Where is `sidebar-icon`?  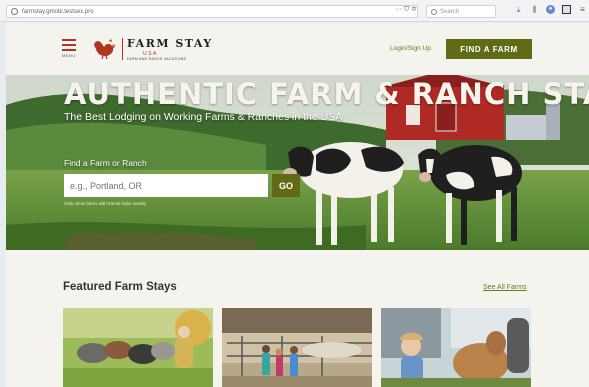
sidebar-icon is located at coordinates (566, 9).